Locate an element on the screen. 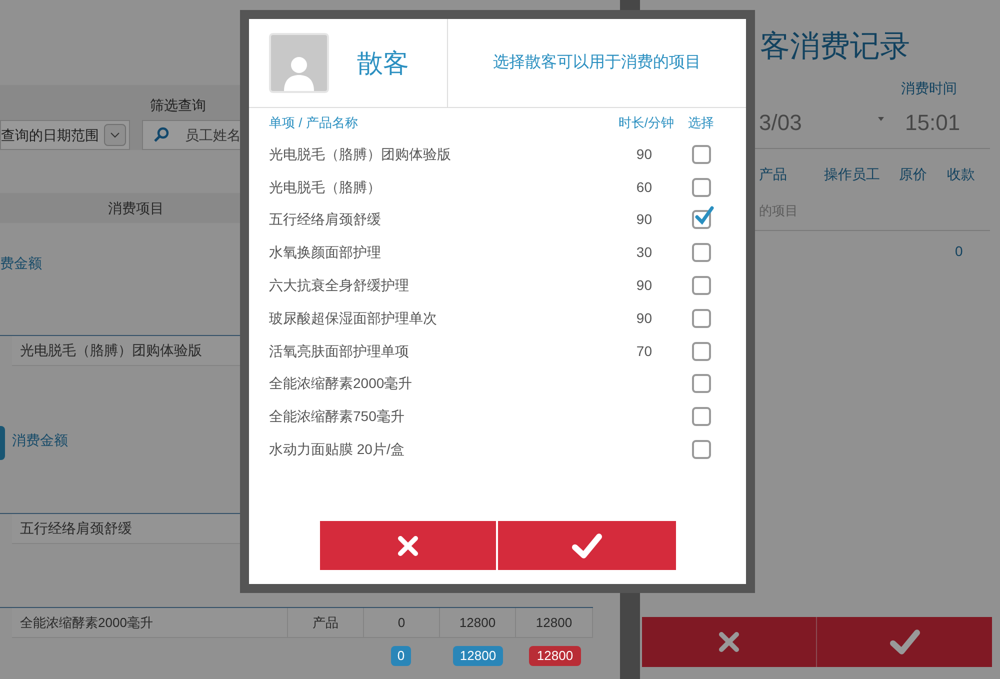  customer-name: 散客 is located at coordinates (383, 63).